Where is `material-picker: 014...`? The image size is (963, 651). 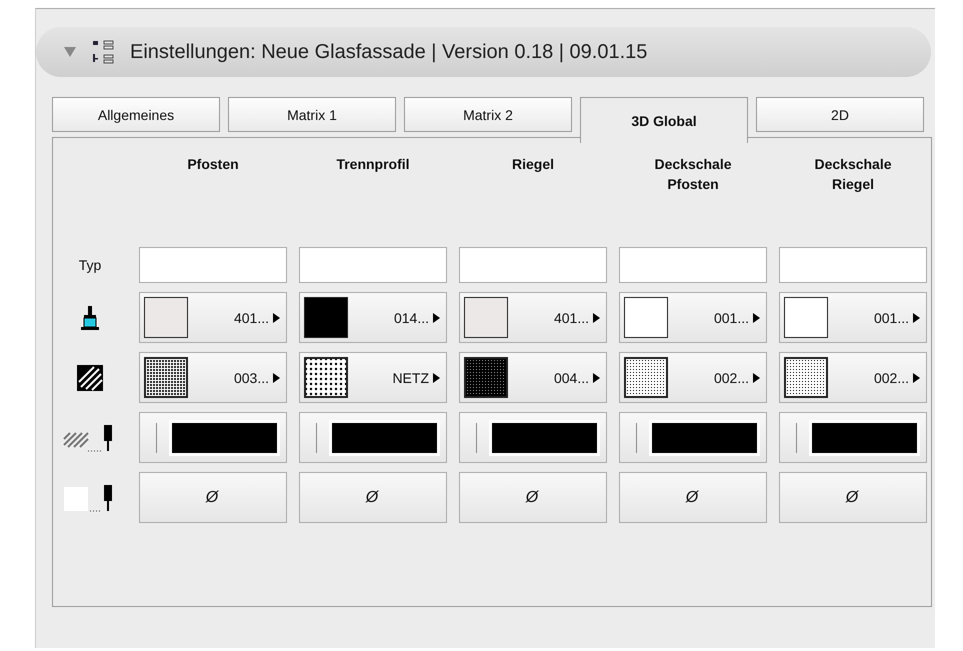 material-picker: 014... is located at coordinates (373, 317).